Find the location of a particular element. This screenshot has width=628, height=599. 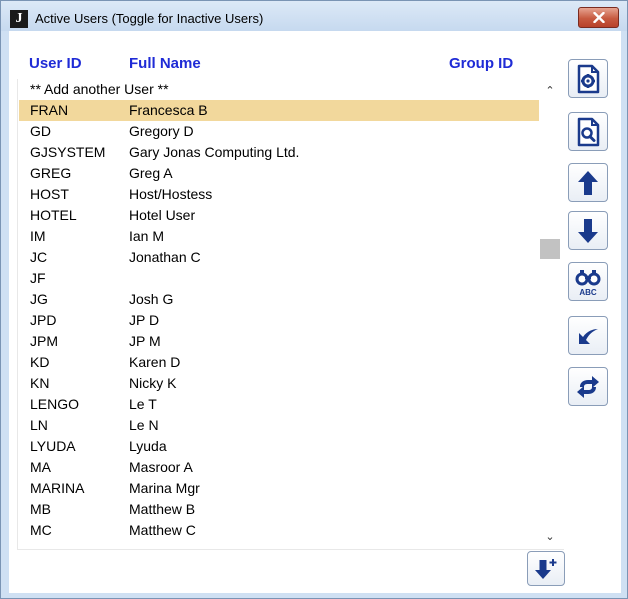

table-row: JF is located at coordinates (279, 278).